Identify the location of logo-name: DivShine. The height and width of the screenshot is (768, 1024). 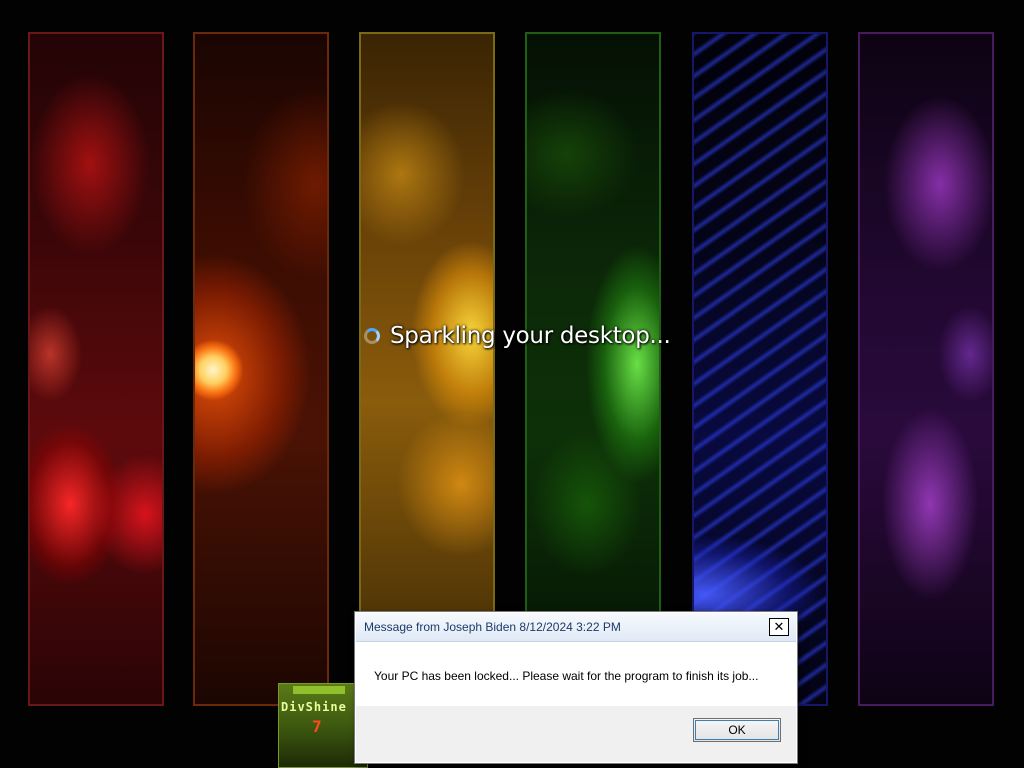
(314, 707).